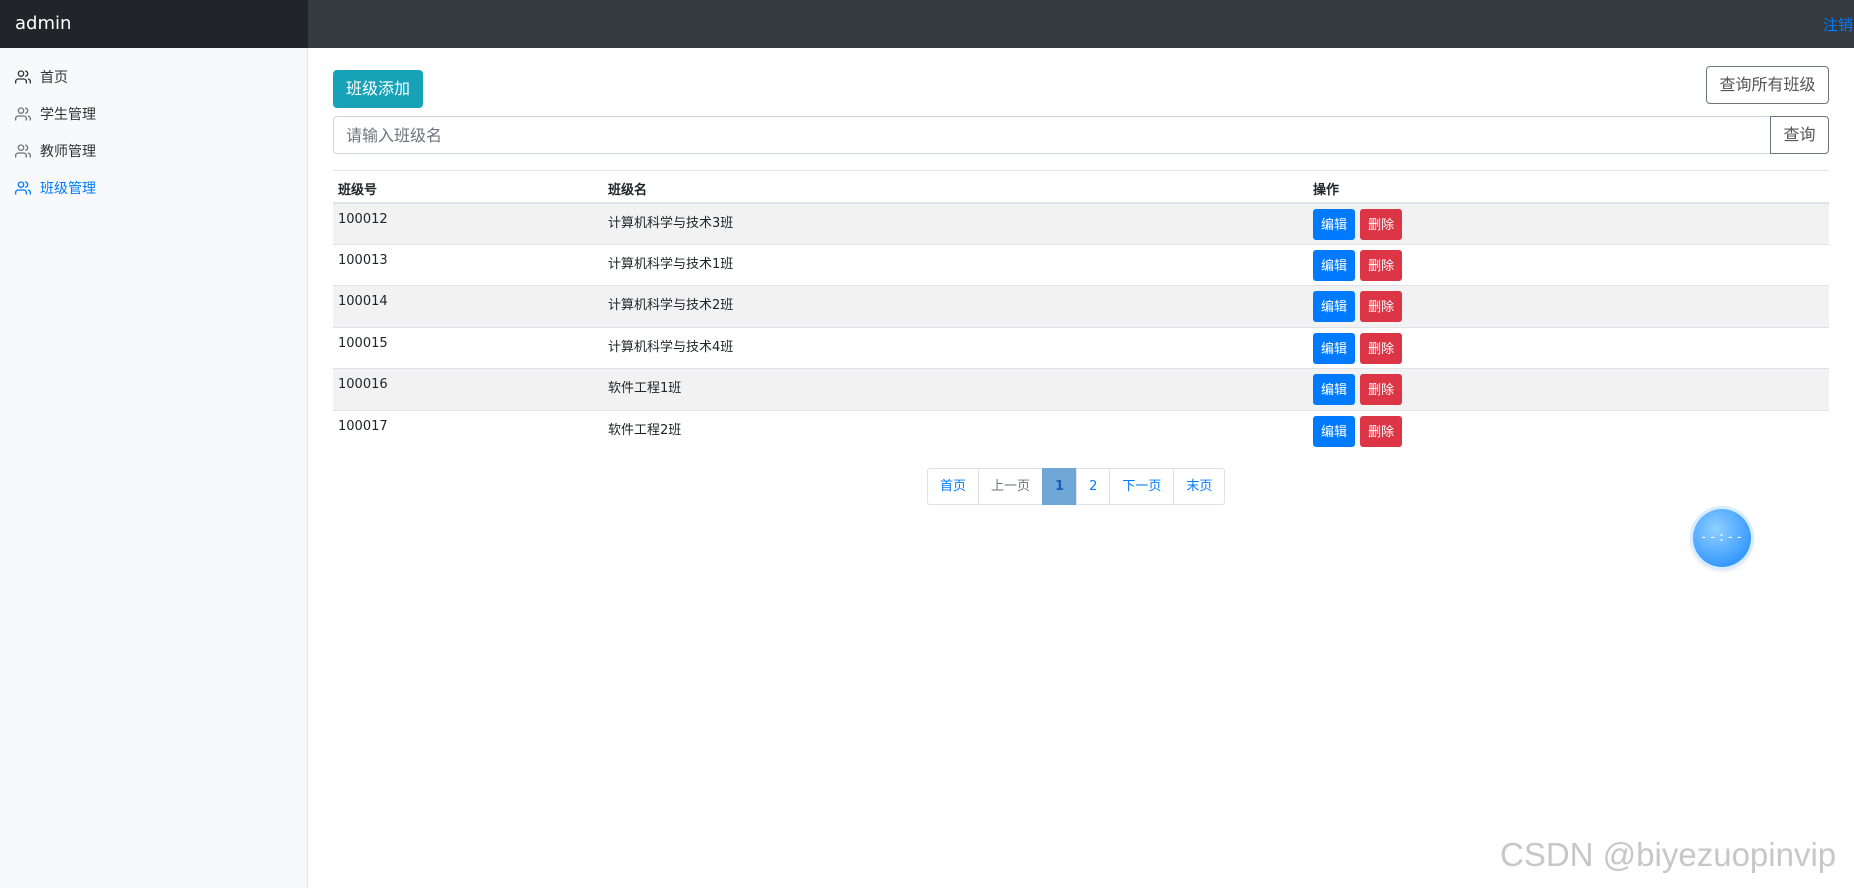 This screenshot has height=888, width=1854. I want to click on pagination: 首页 上一页 1 2 下一页 末页, so click(1076, 486).